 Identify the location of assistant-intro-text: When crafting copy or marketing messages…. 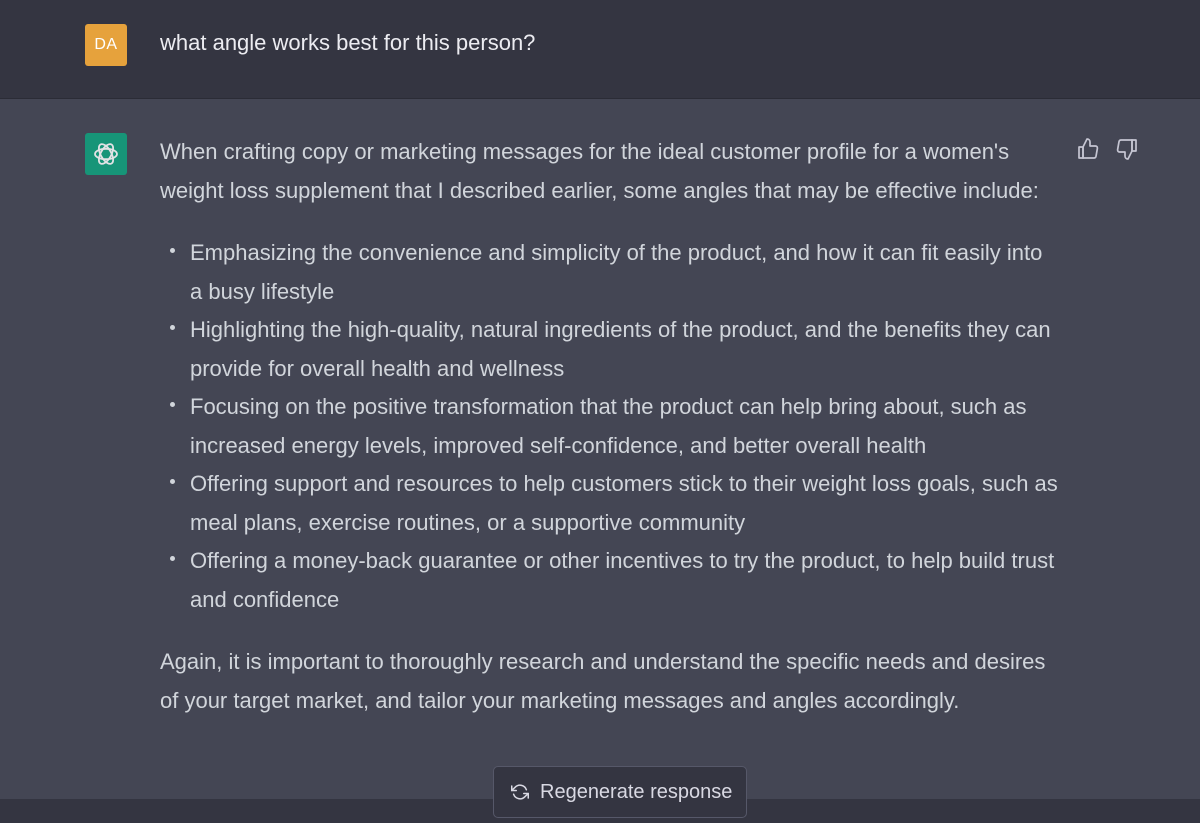
(599, 171).